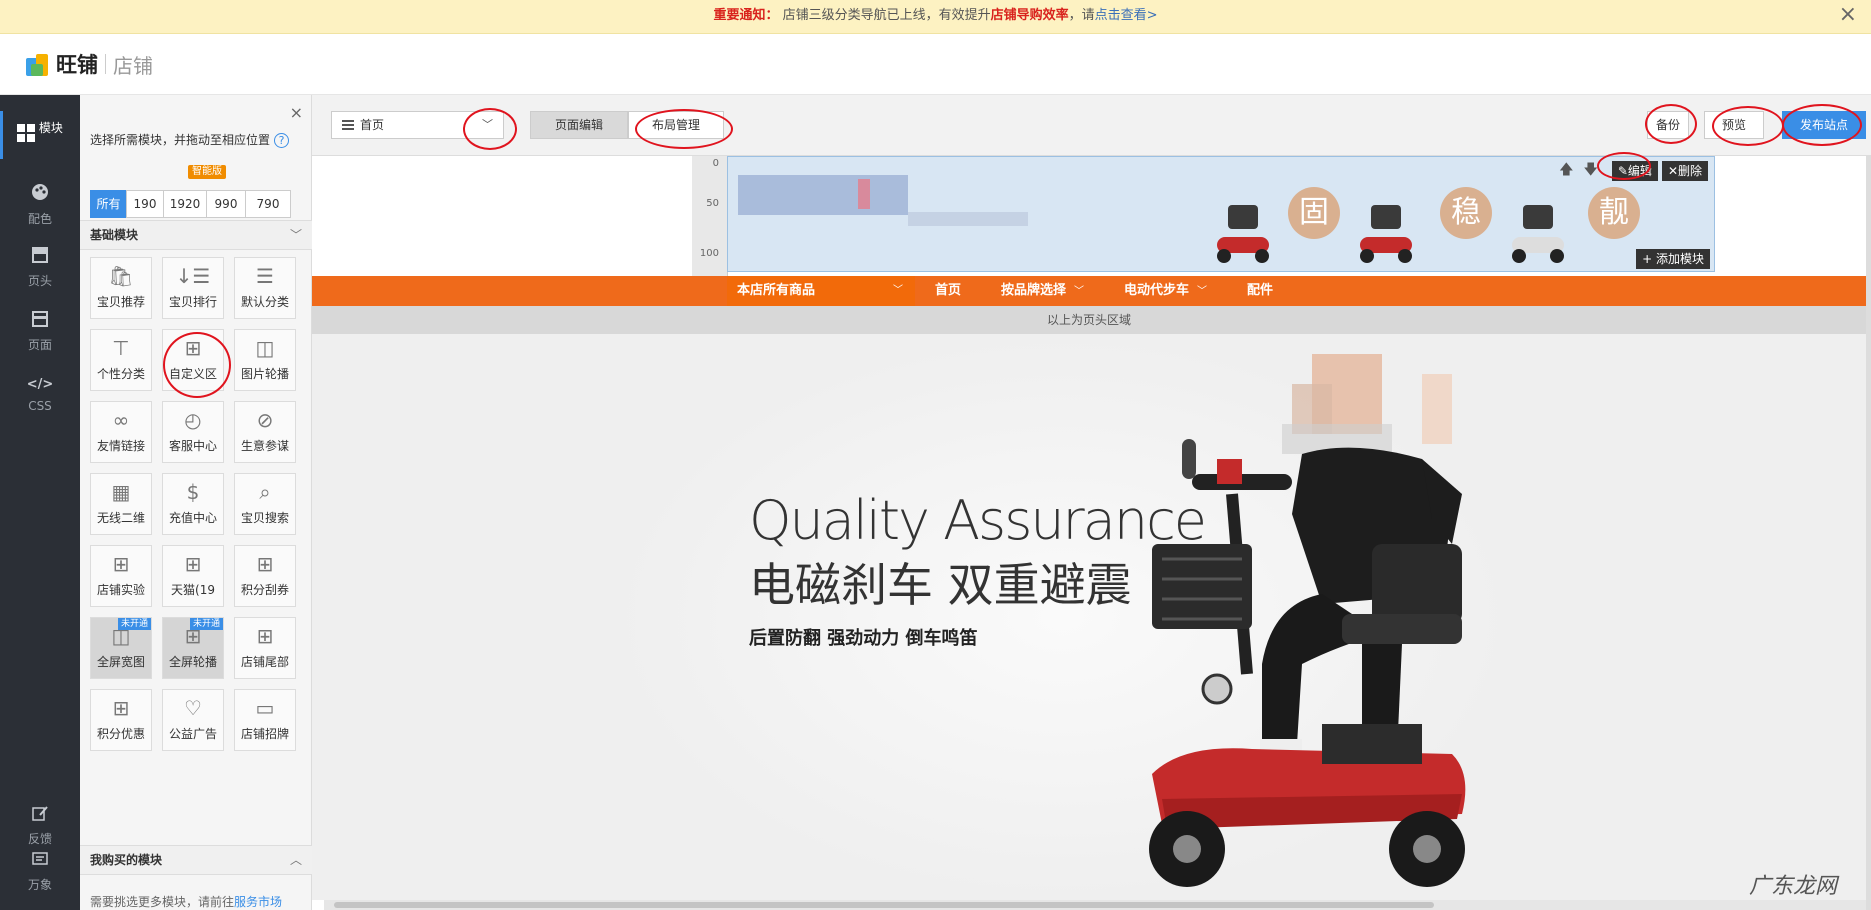  I want to click on module-label: 宝贝排行, so click(192, 302).